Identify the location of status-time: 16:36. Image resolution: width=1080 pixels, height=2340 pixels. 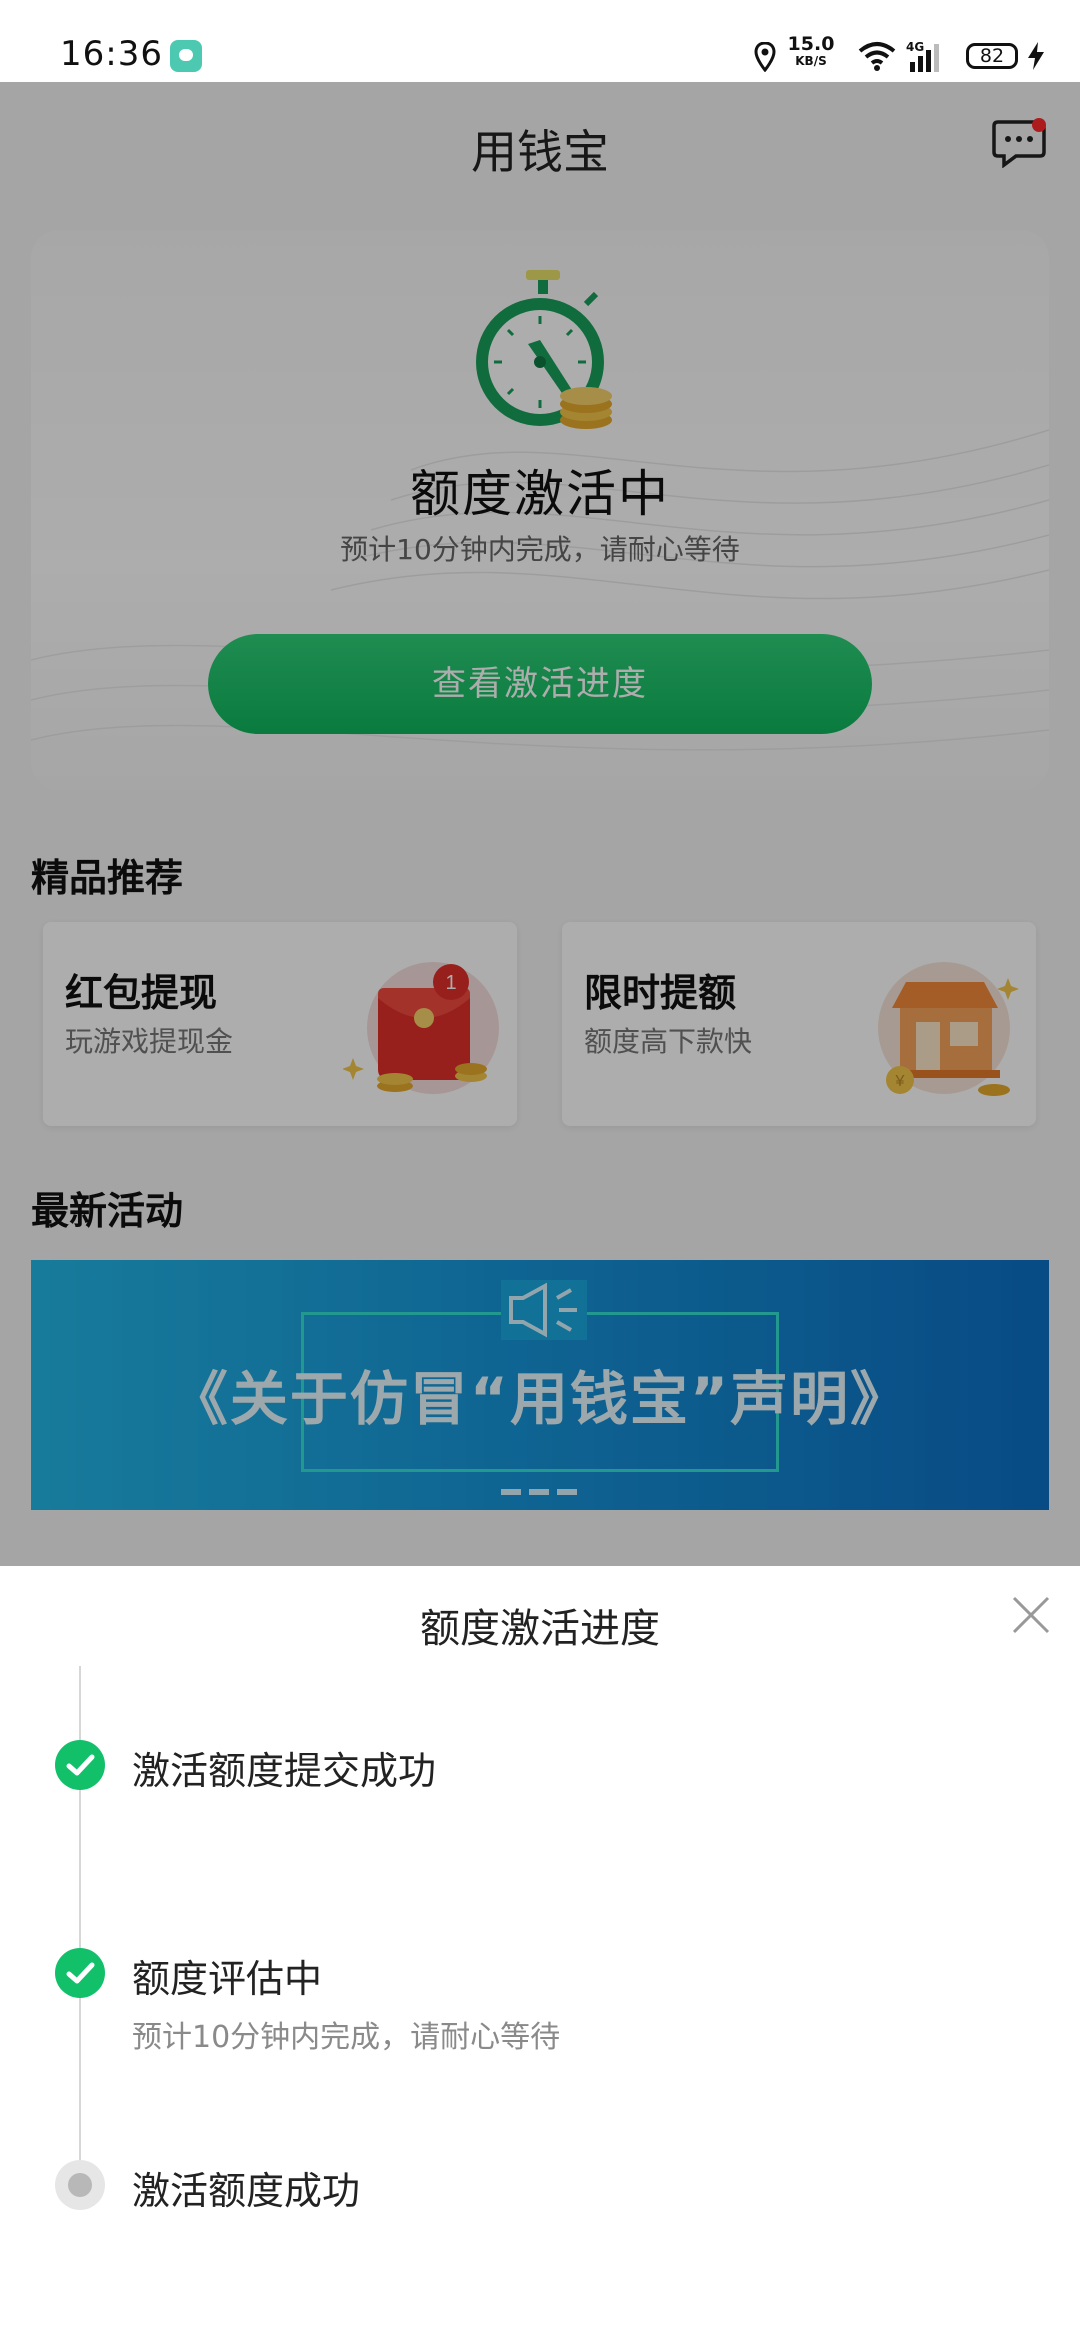
(111, 54).